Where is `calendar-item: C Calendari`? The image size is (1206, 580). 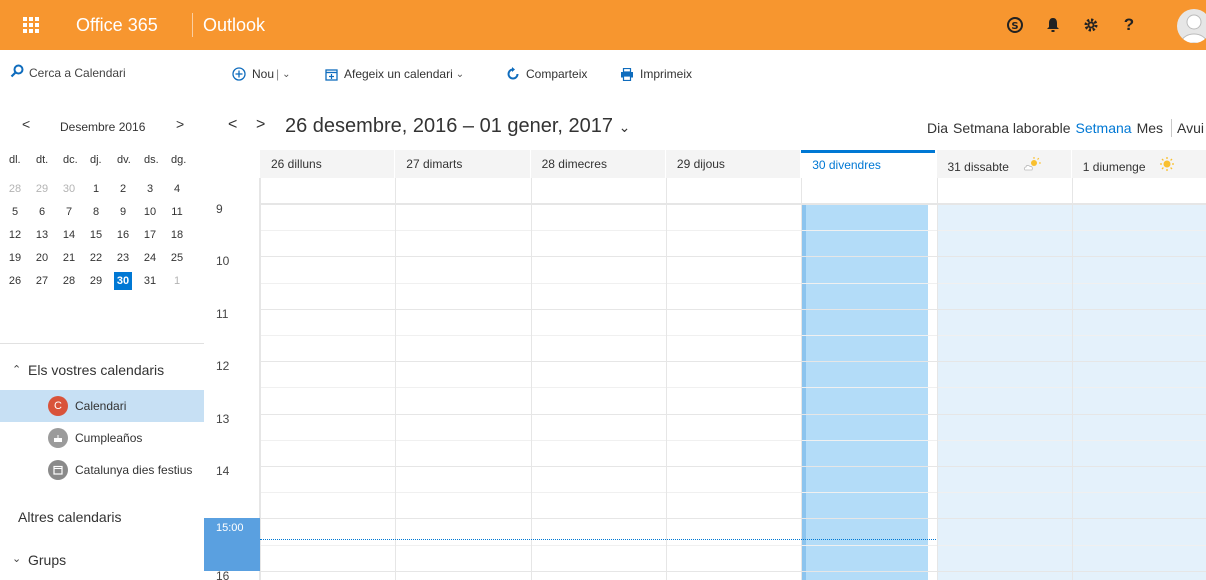
calendar-item: C Calendari is located at coordinates (102, 406).